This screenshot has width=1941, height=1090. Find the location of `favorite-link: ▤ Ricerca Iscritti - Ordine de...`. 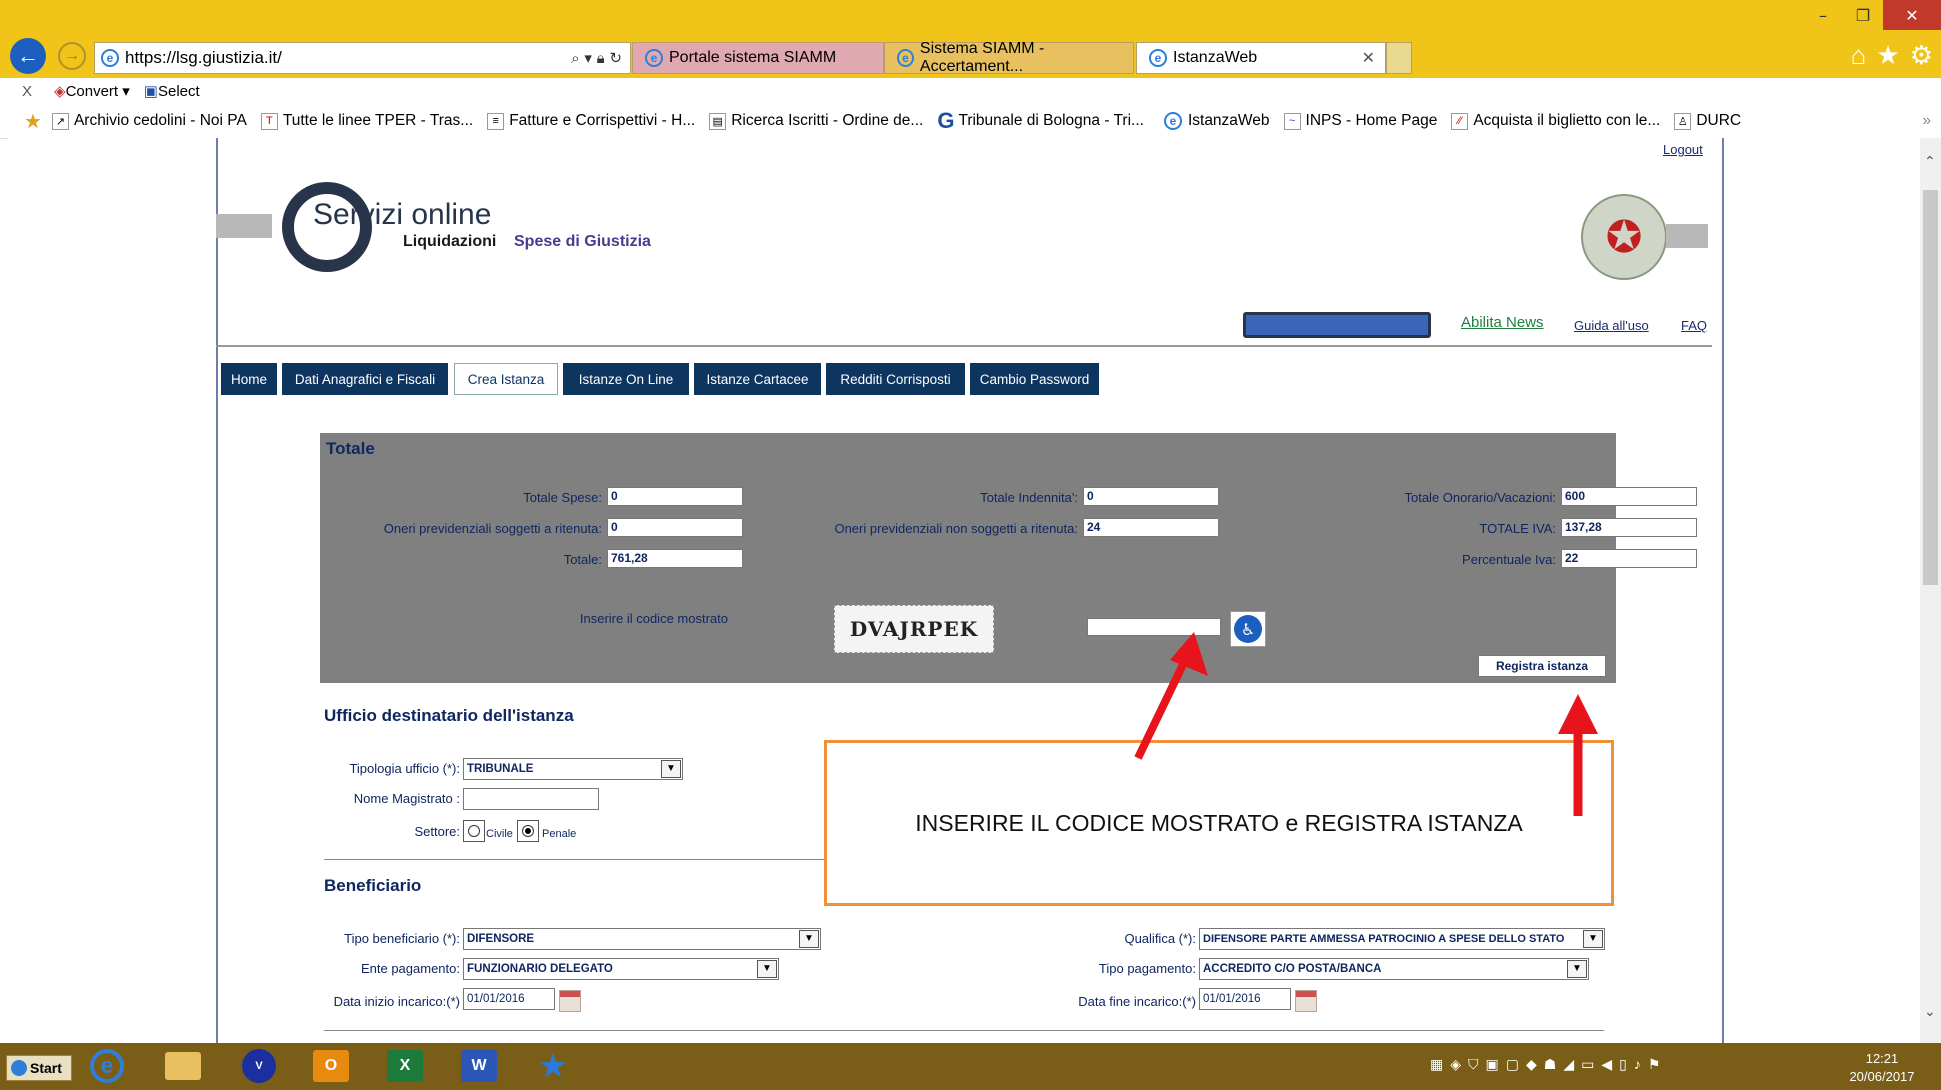

favorite-link: ▤ Ricerca Iscritti - Ordine de... is located at coordinates (816, 121).